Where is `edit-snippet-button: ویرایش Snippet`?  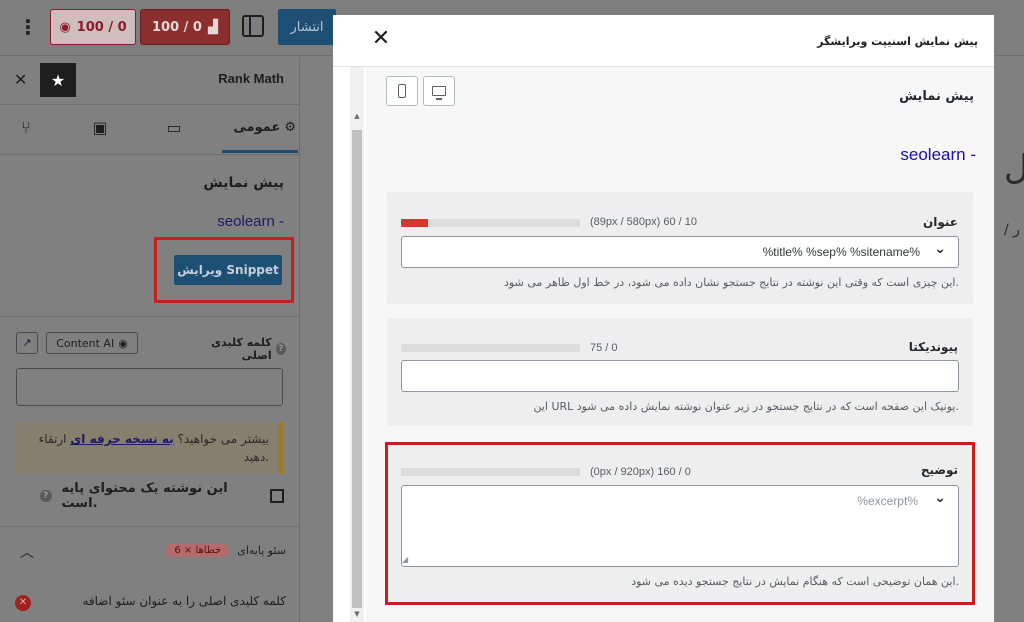 edit-snippet-button: ویرایش Snippet is located at coordinates (228, 270).